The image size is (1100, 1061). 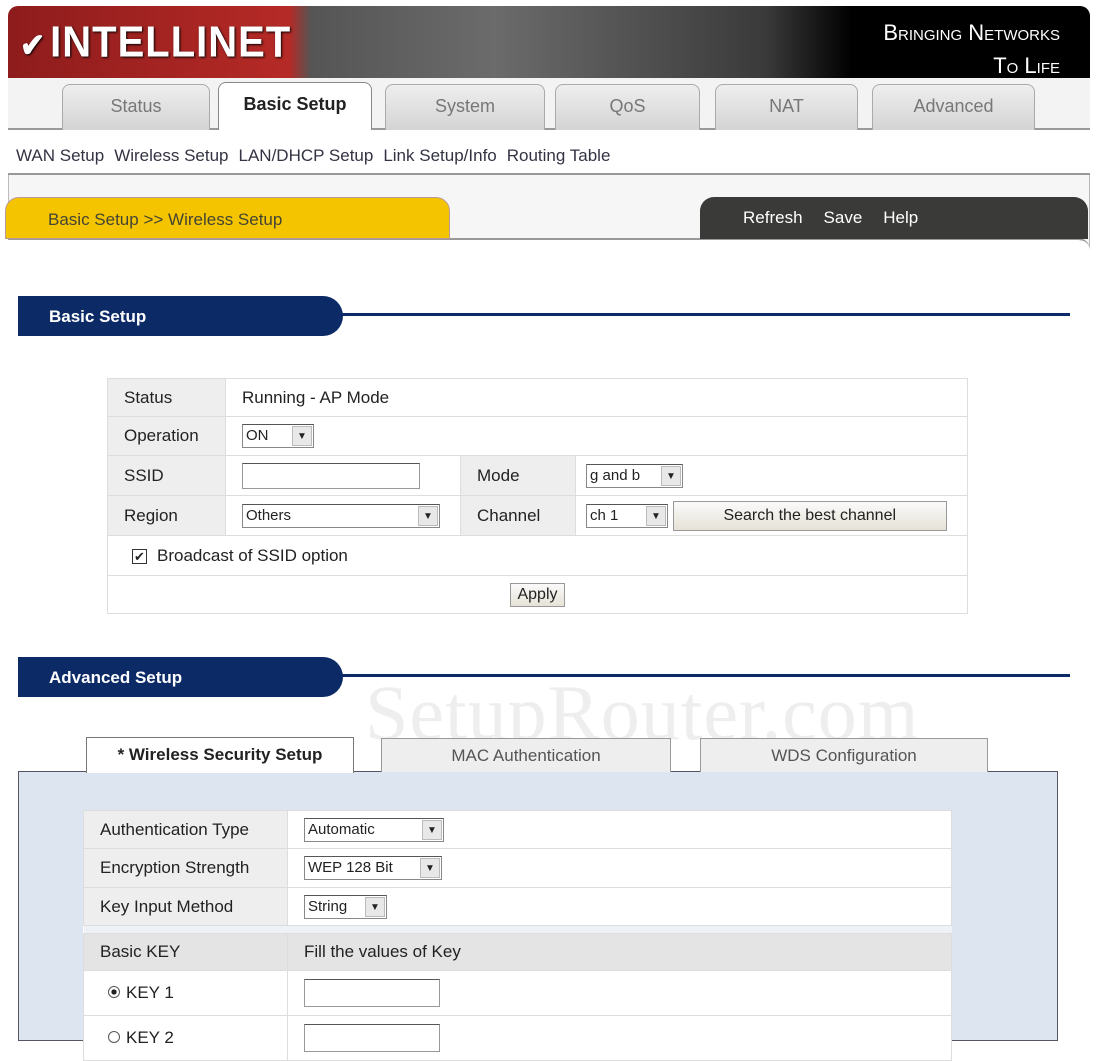 I want to click on tab-nat: NAT, so click(x=786, y=107).